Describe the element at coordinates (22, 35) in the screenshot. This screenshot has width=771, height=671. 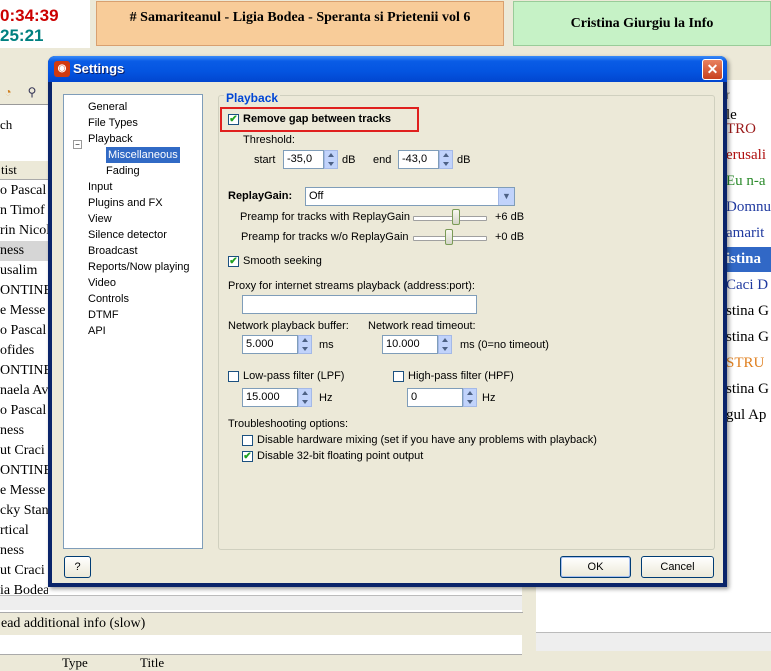
I see `remaining-time: 25:21` at that location.